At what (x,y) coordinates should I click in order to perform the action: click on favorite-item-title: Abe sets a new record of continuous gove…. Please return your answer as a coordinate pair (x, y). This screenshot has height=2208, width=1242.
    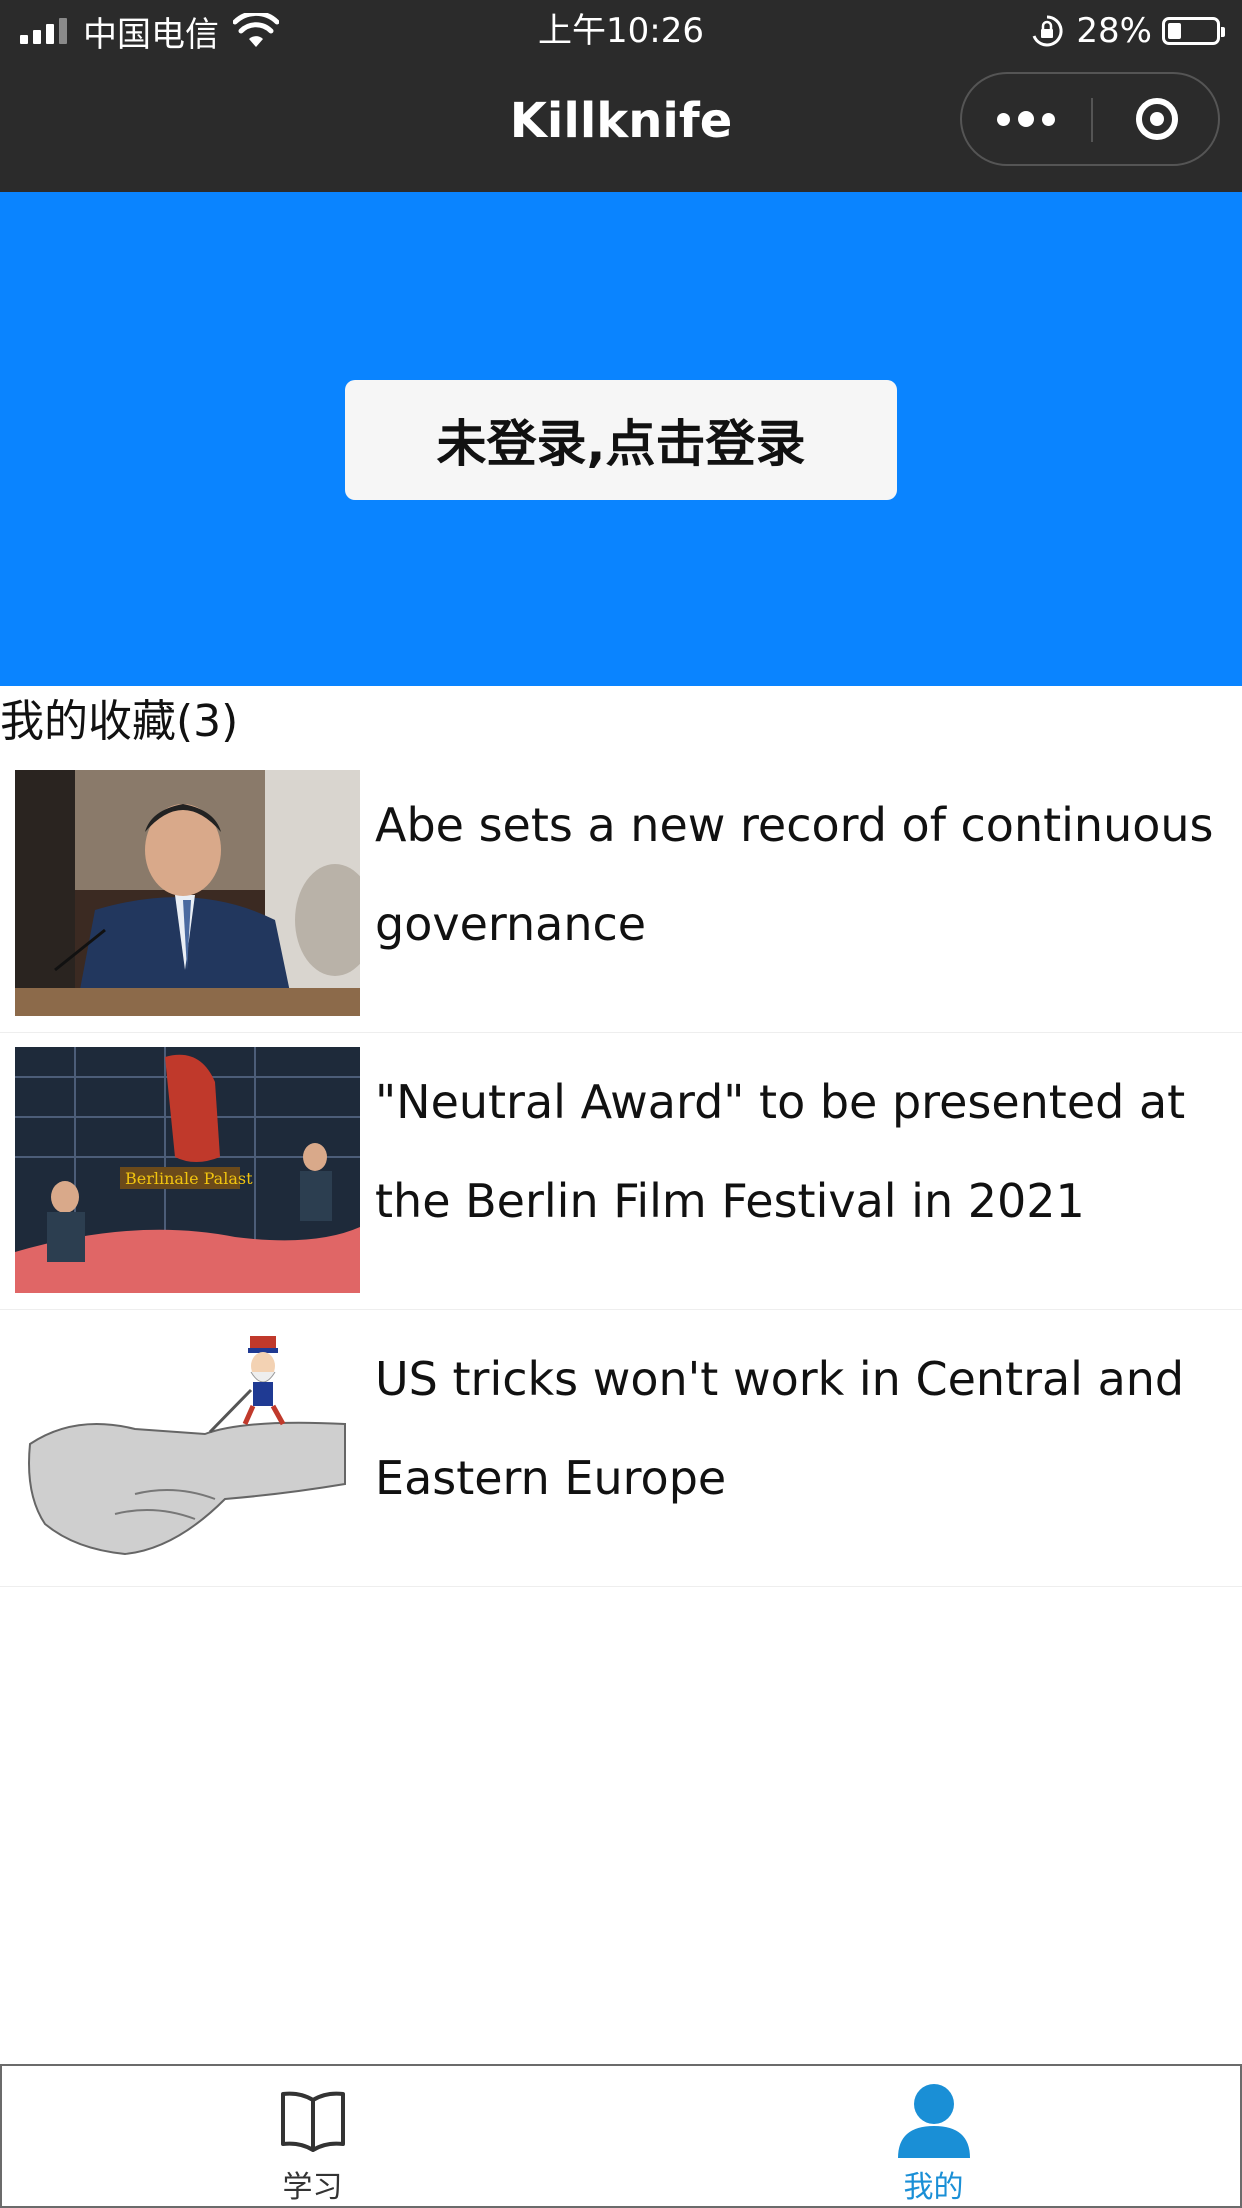
    Looking at the image, I should click on (794, 874).